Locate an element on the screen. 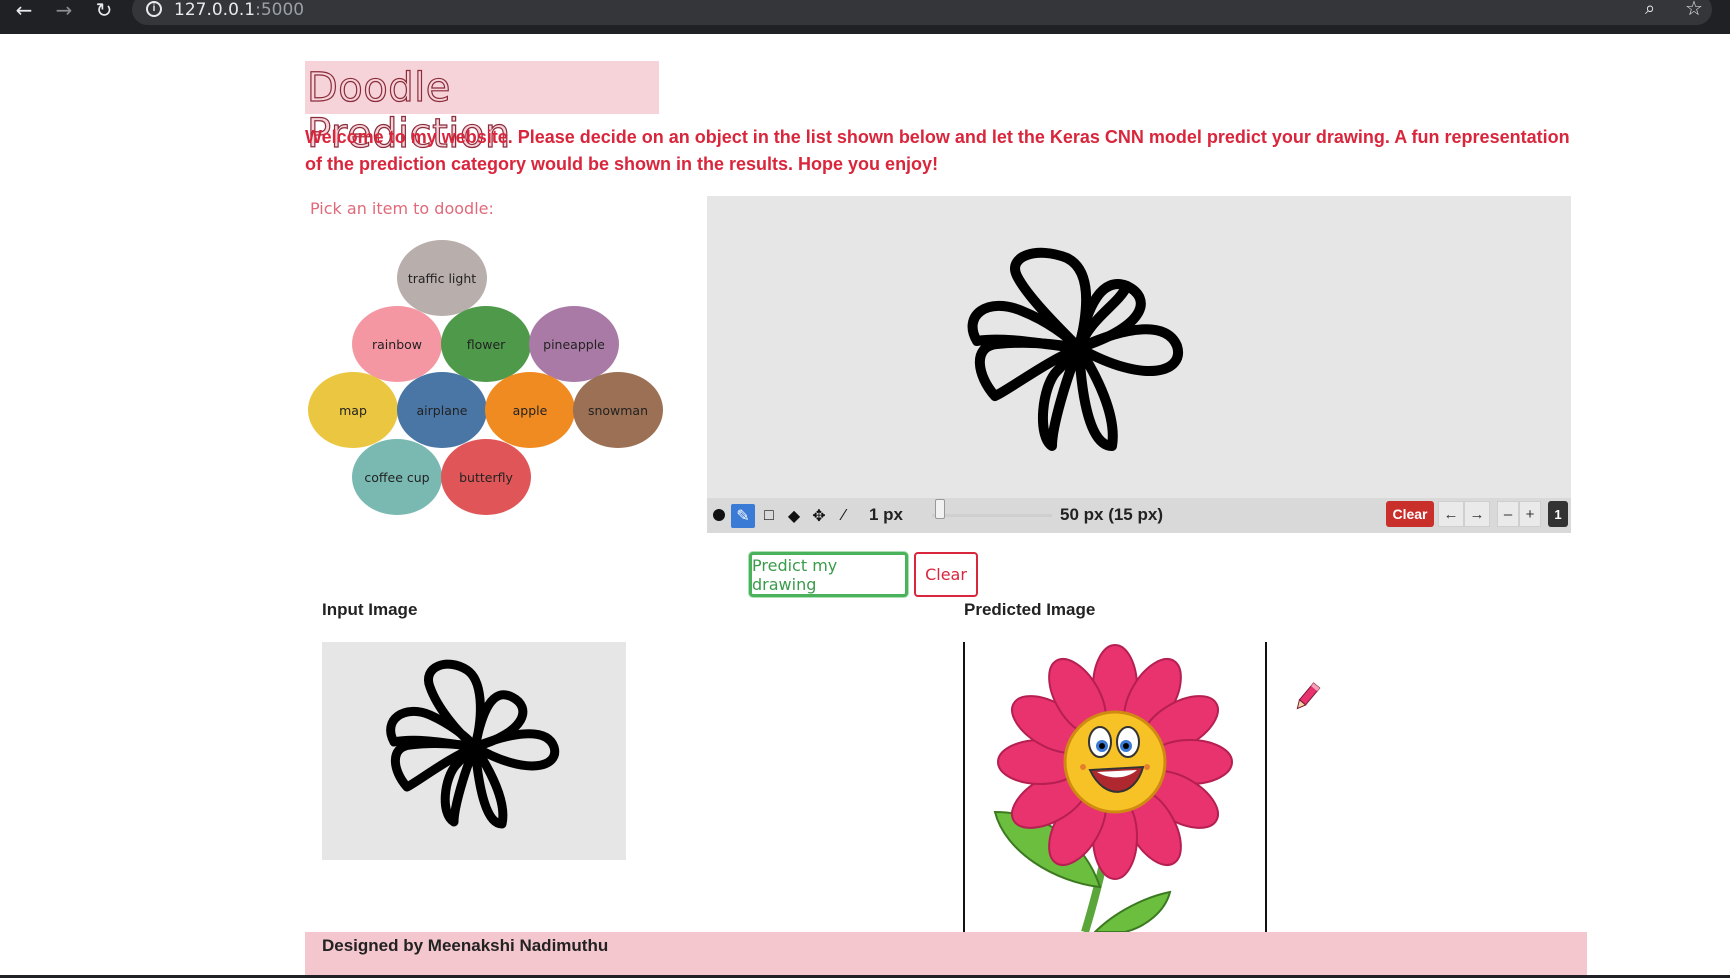 This screenshot has width=1730, height=978. item-snowman: snowman is located at coordinates (618, 410).